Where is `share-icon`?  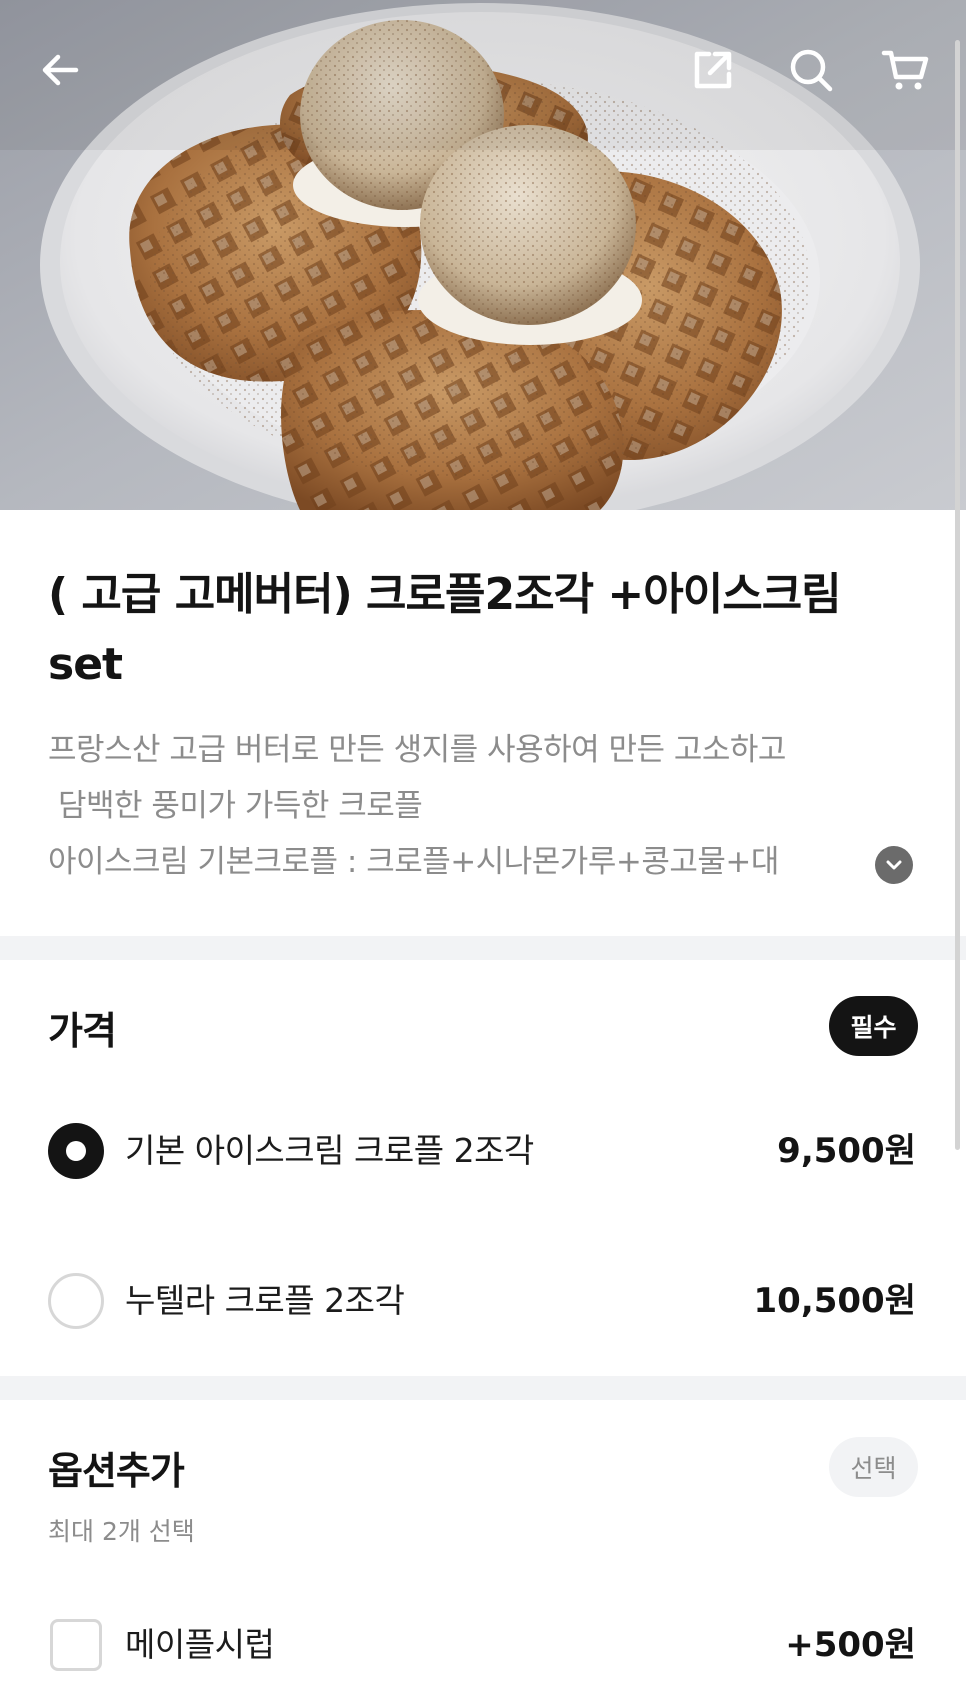 share-icon is located at coordinates (713, 70).